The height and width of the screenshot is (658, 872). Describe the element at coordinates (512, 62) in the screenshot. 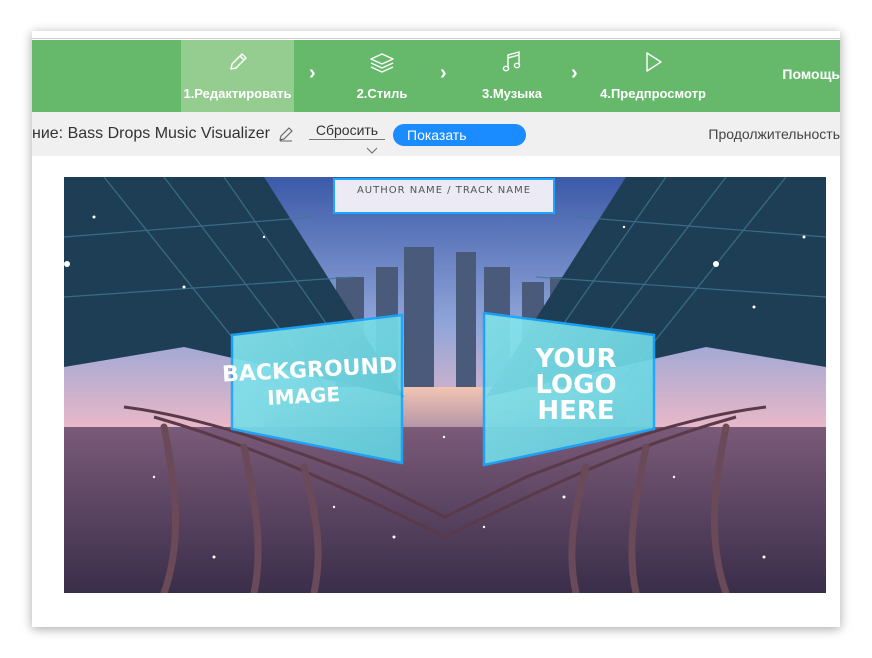

I see `music-note-icon` at that location.